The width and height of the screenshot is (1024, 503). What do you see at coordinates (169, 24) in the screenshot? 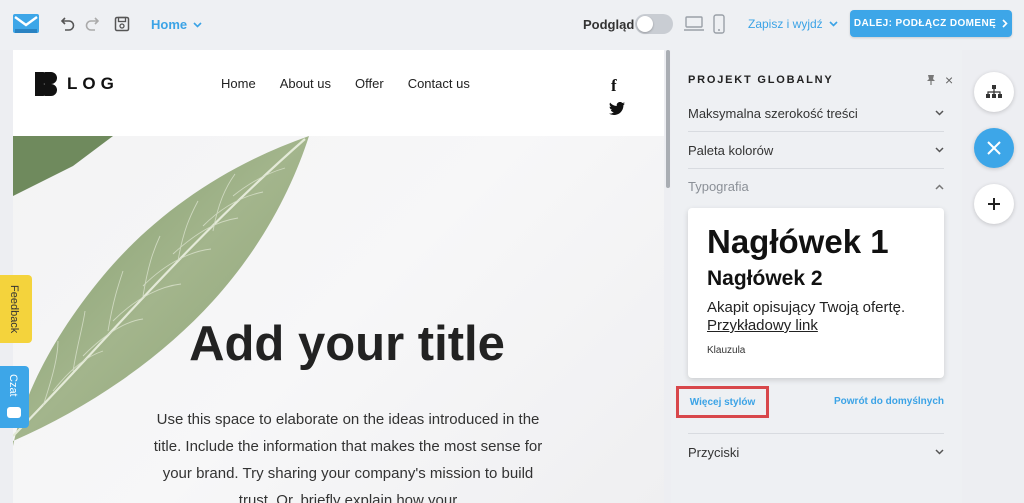
I see `page-select-label: Home` at bounding box center [169, 24].